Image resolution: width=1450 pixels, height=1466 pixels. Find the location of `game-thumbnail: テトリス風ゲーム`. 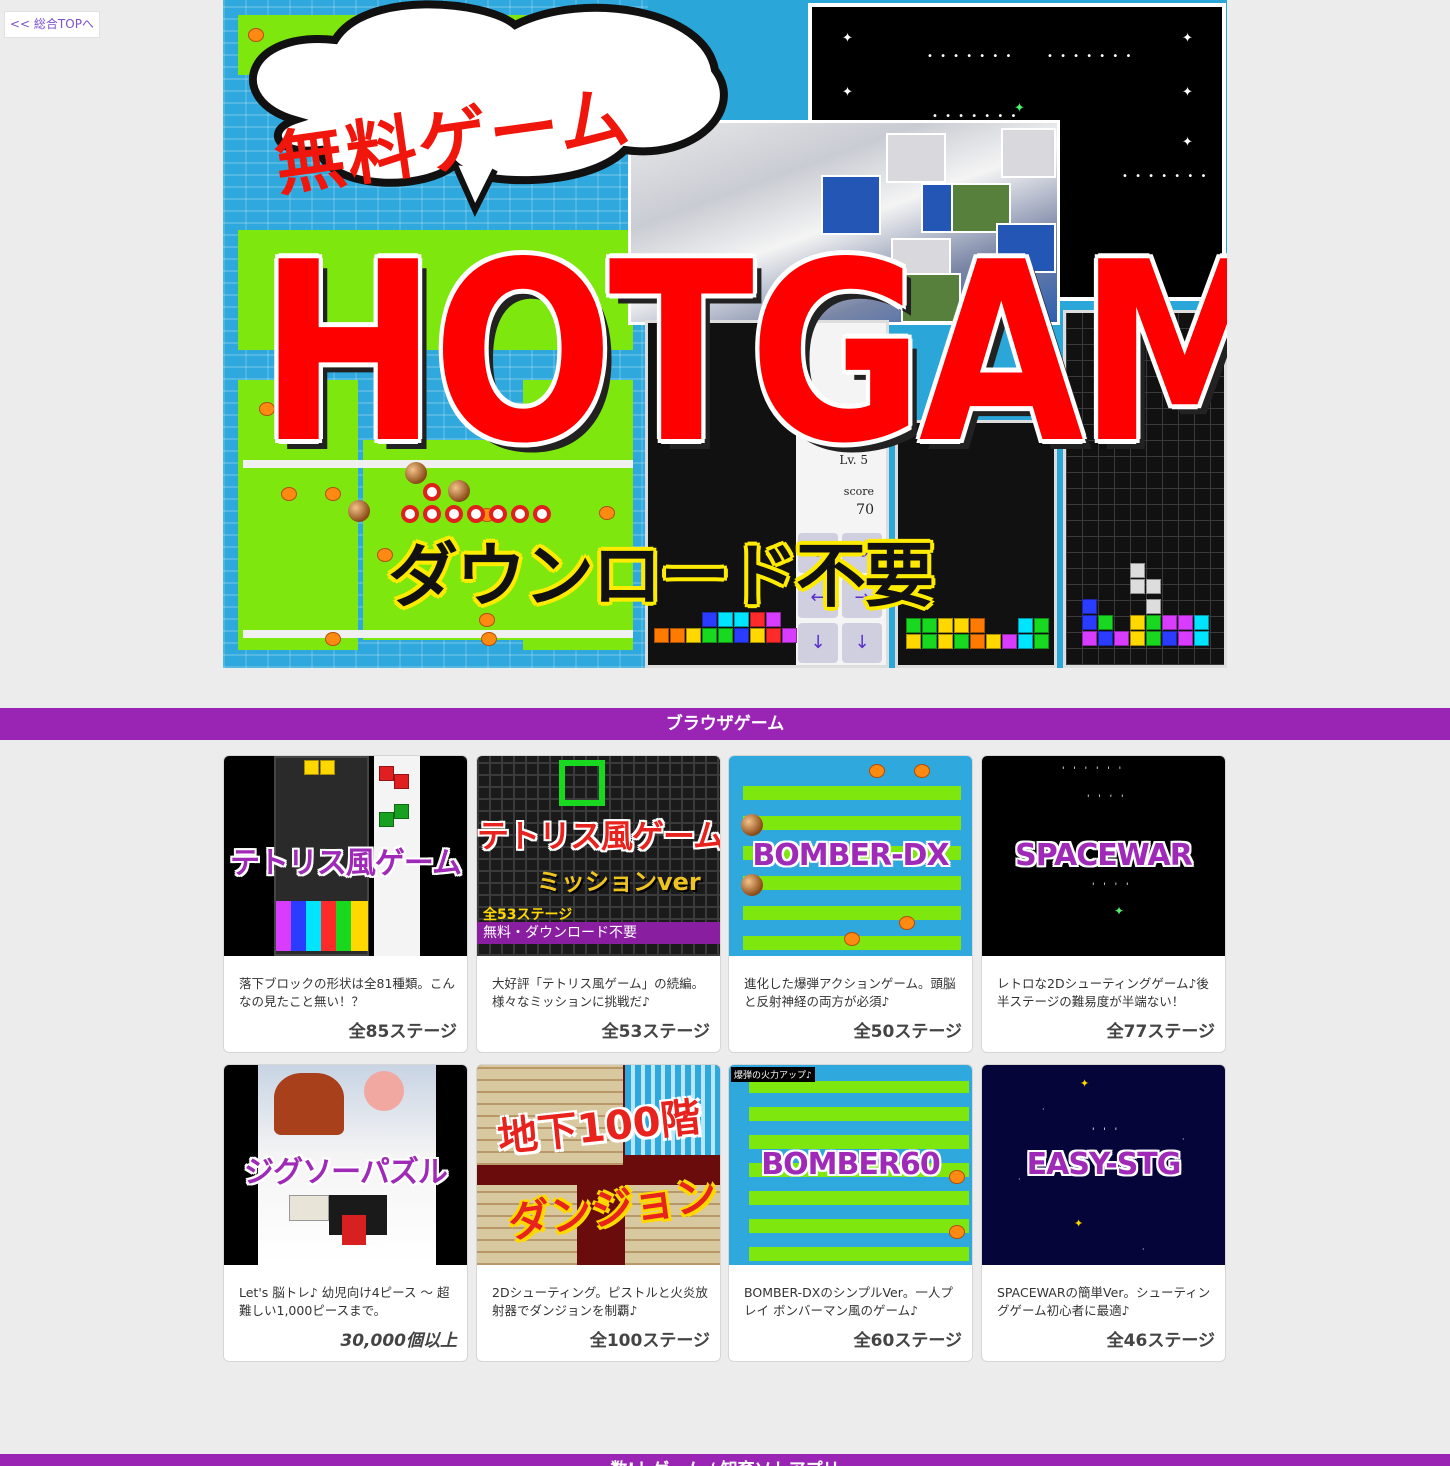

game-thumbnail: テトリス風ゲーム is located at coordinates (345, 856).